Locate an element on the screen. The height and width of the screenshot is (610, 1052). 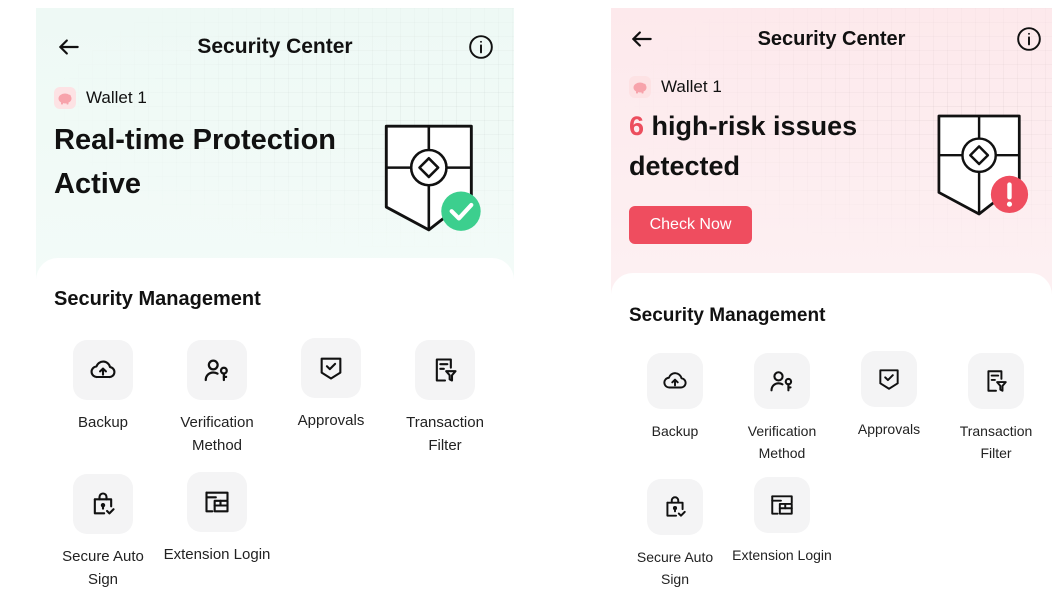
check-badge-icon is located at coordinates (461, 211).